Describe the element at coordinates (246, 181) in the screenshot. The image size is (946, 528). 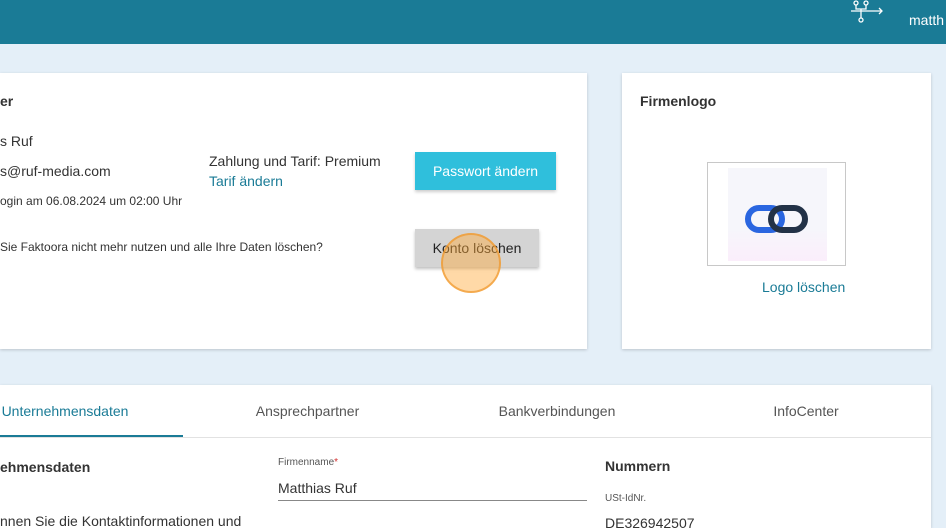
I see `change-plan-link: Tarif ändern` at that location.